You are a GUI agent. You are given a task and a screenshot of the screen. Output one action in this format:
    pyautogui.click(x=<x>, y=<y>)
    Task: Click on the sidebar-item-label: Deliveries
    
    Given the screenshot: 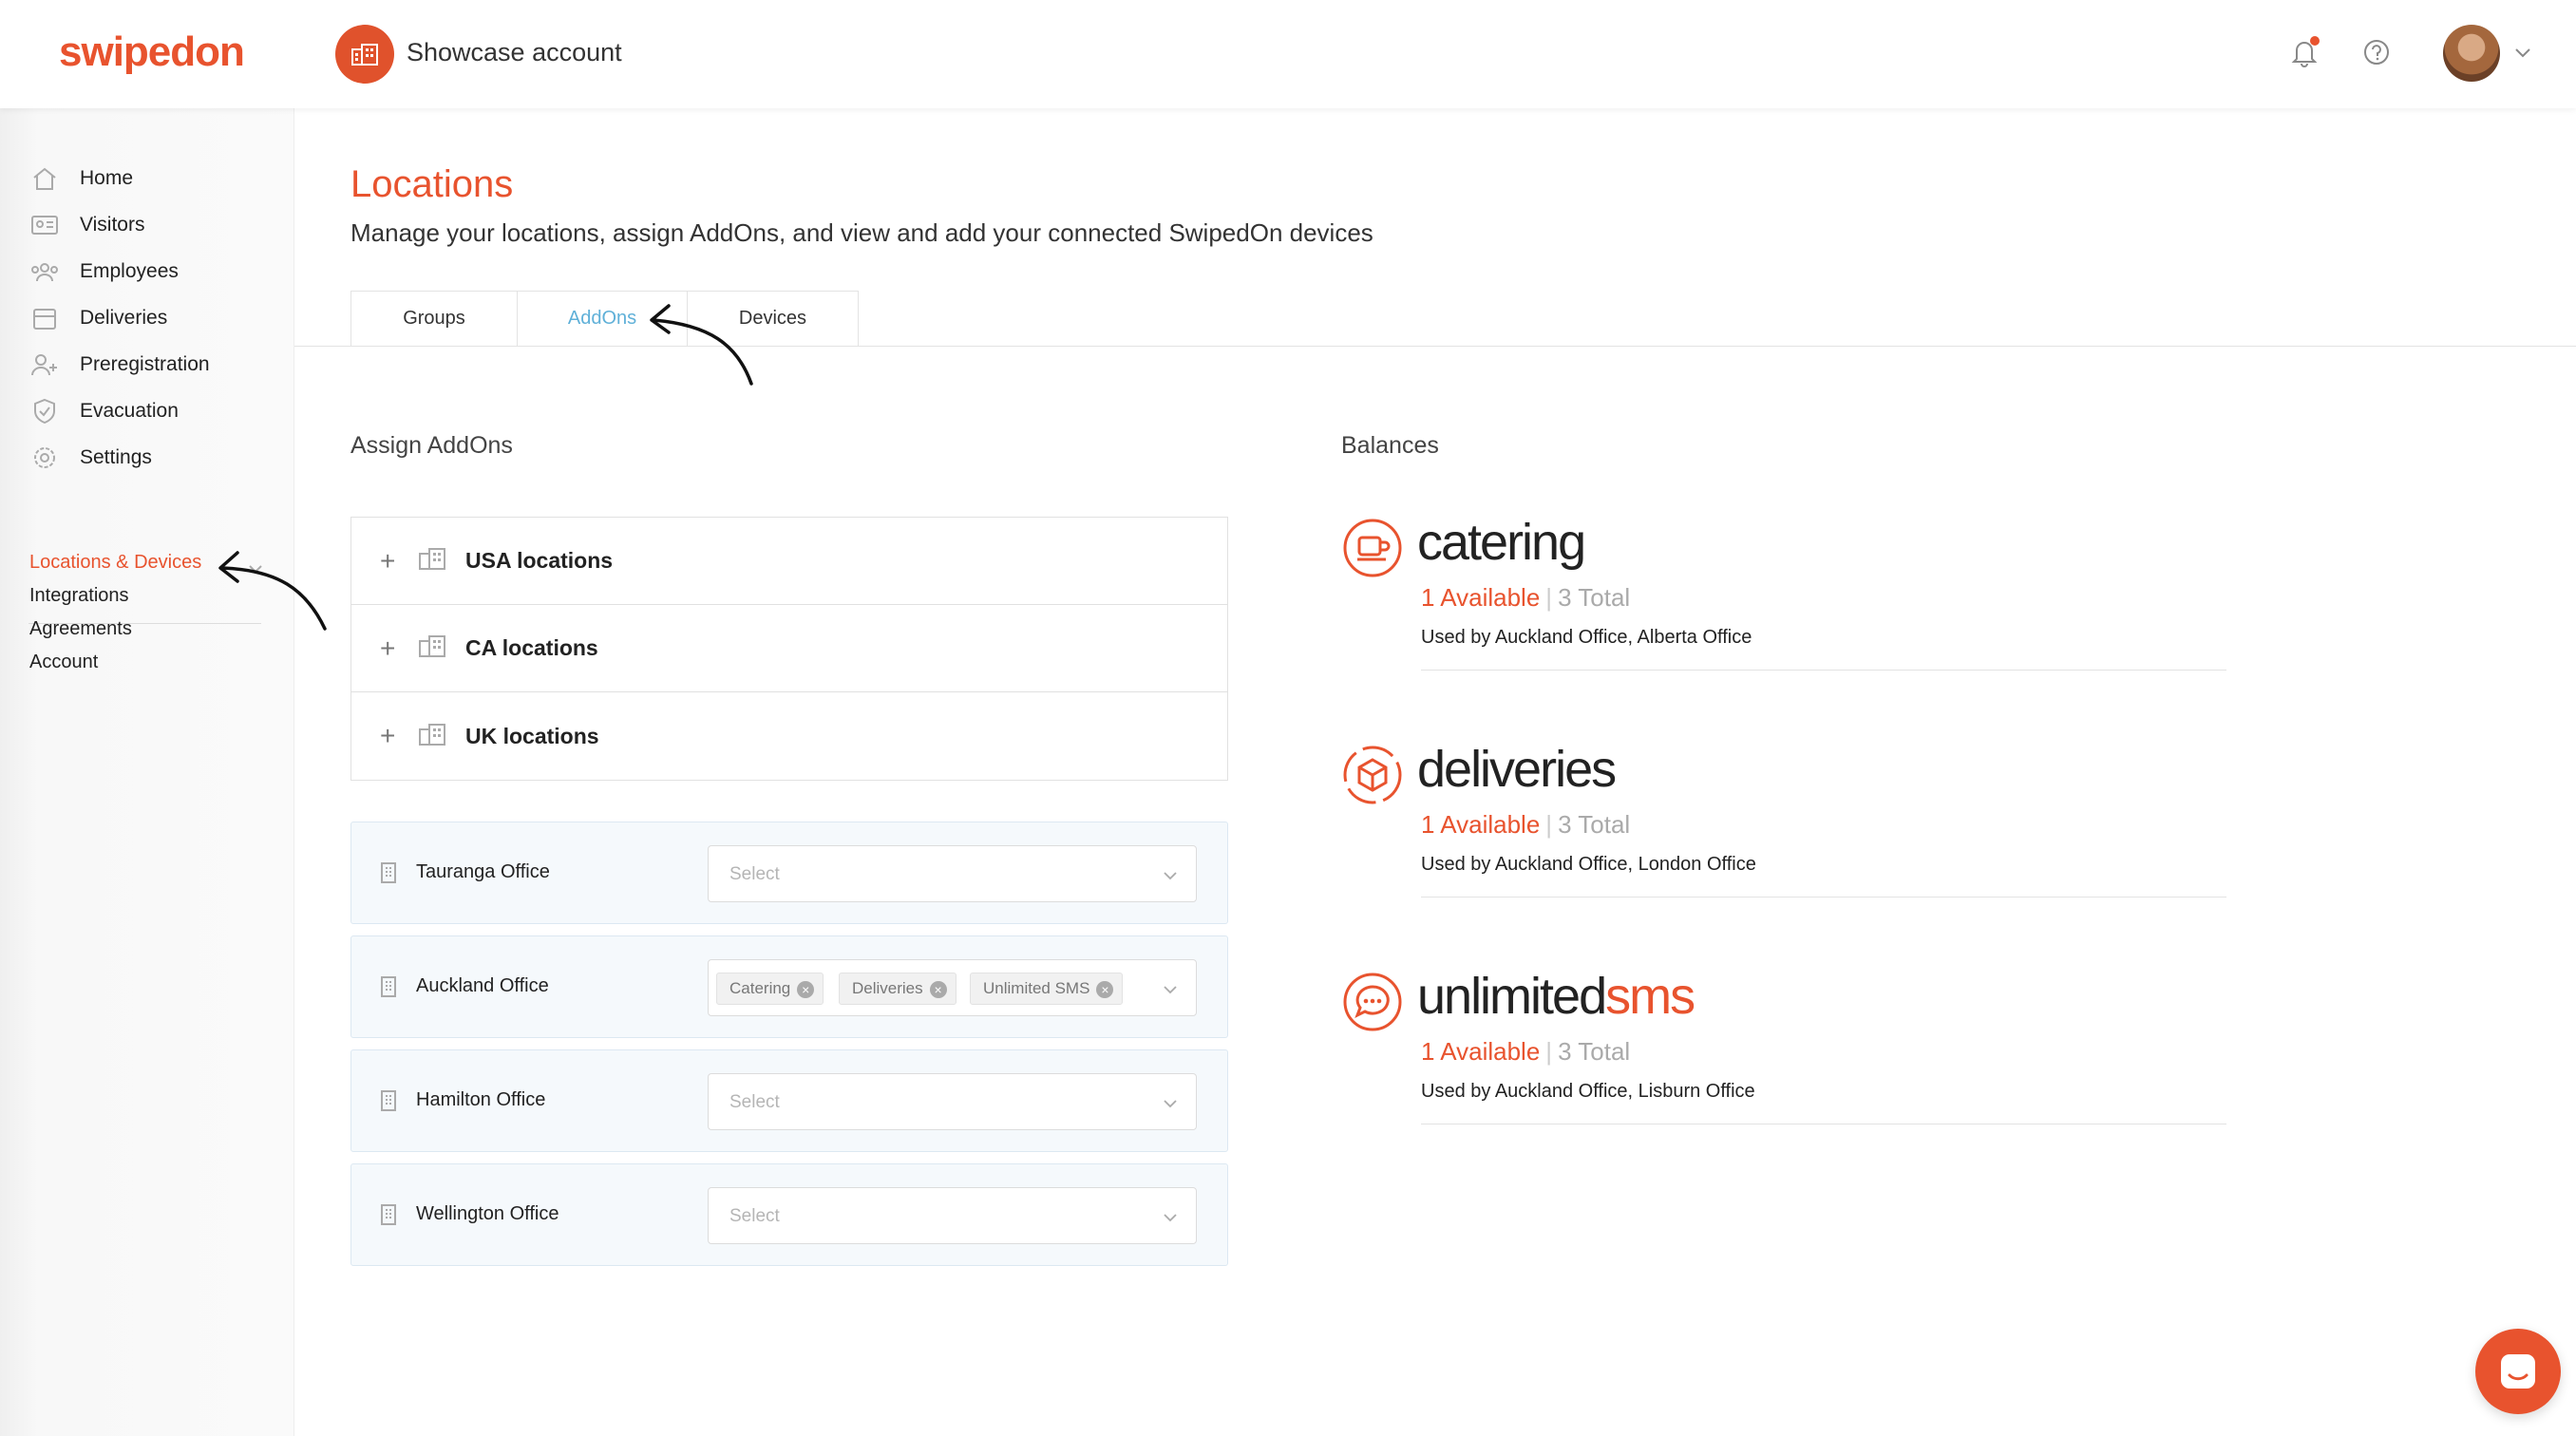 What is the action you would take?
    pyautogui.click(x=124, y=318)
    